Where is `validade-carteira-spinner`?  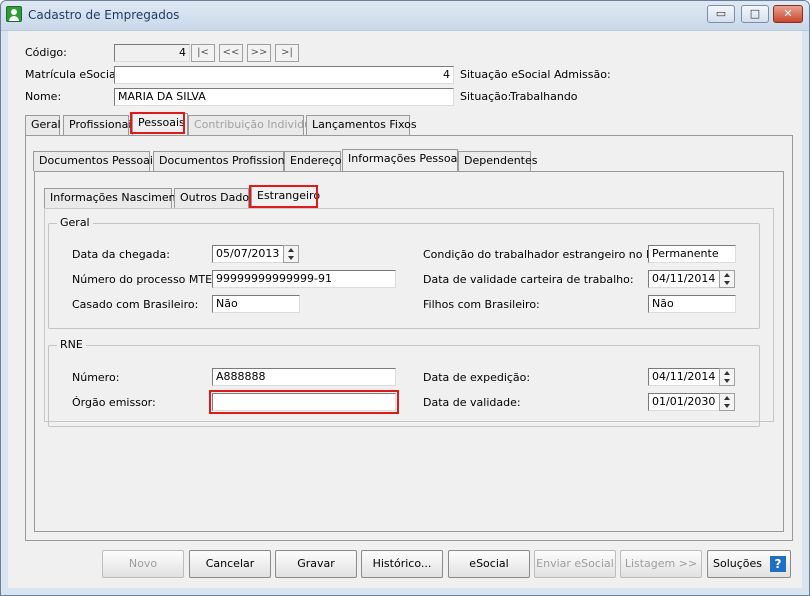 validade-carteira-spinner is located at coordinates (727, 279).